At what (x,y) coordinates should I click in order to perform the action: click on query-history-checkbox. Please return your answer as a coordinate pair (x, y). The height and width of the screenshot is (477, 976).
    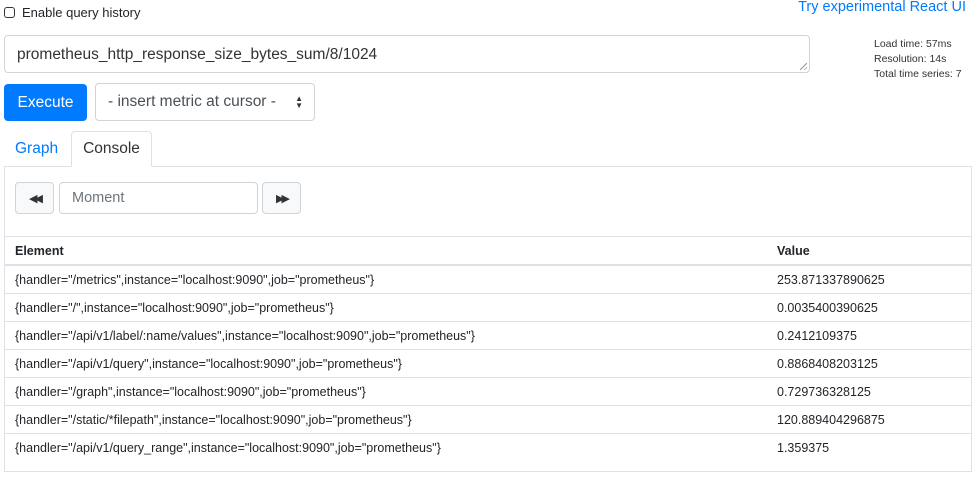
    Looking at the image, I should click on (9, 12).